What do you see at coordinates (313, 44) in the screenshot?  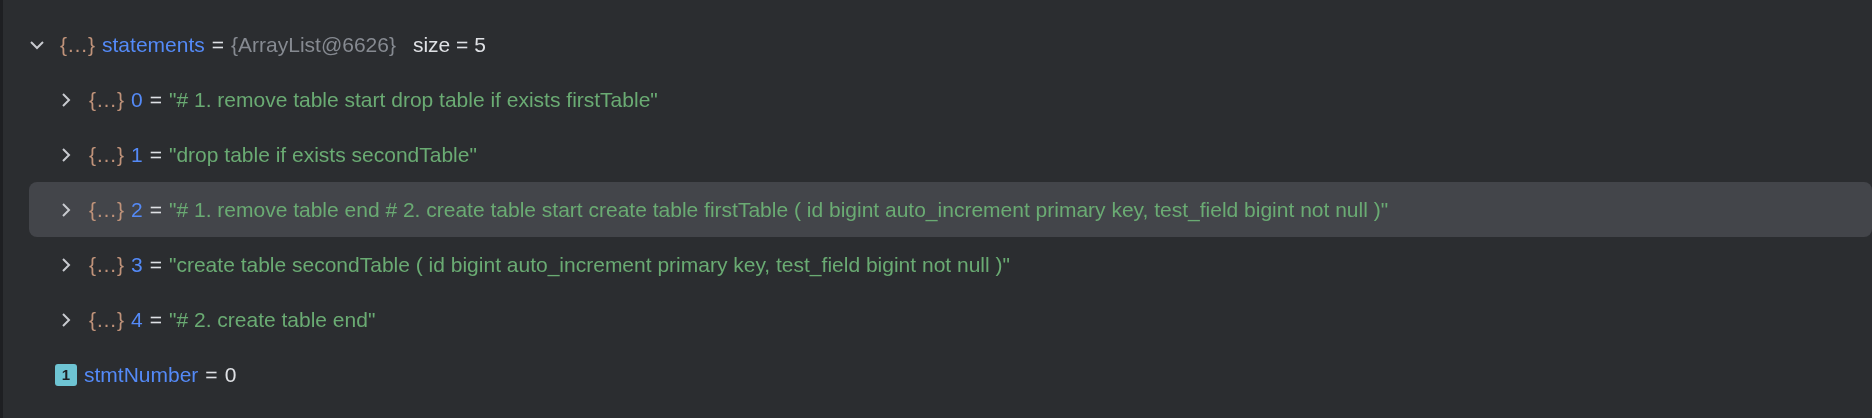 I see `type-label: {ArrayList@6626}` at bounding box center [313, 44].